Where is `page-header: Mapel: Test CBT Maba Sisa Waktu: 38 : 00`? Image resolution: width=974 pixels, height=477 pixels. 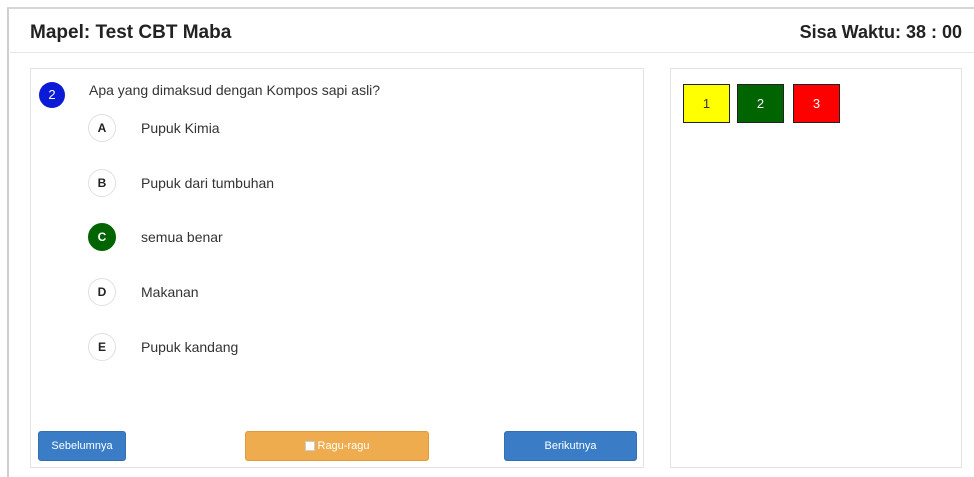 page-header: Mapel: Test CBT Maba Sisa Waktu: 38 : 00 is located at coordinates (492, 31).